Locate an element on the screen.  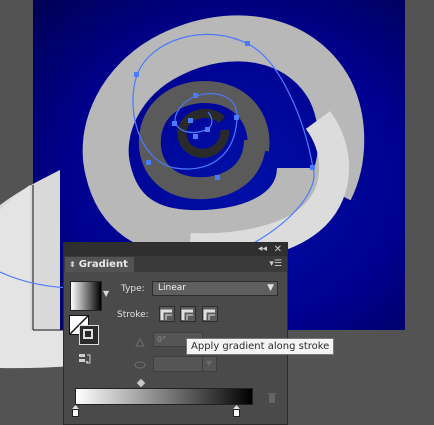
panel-menu-icon: ▾☰ is located at coordinates (275, 264).